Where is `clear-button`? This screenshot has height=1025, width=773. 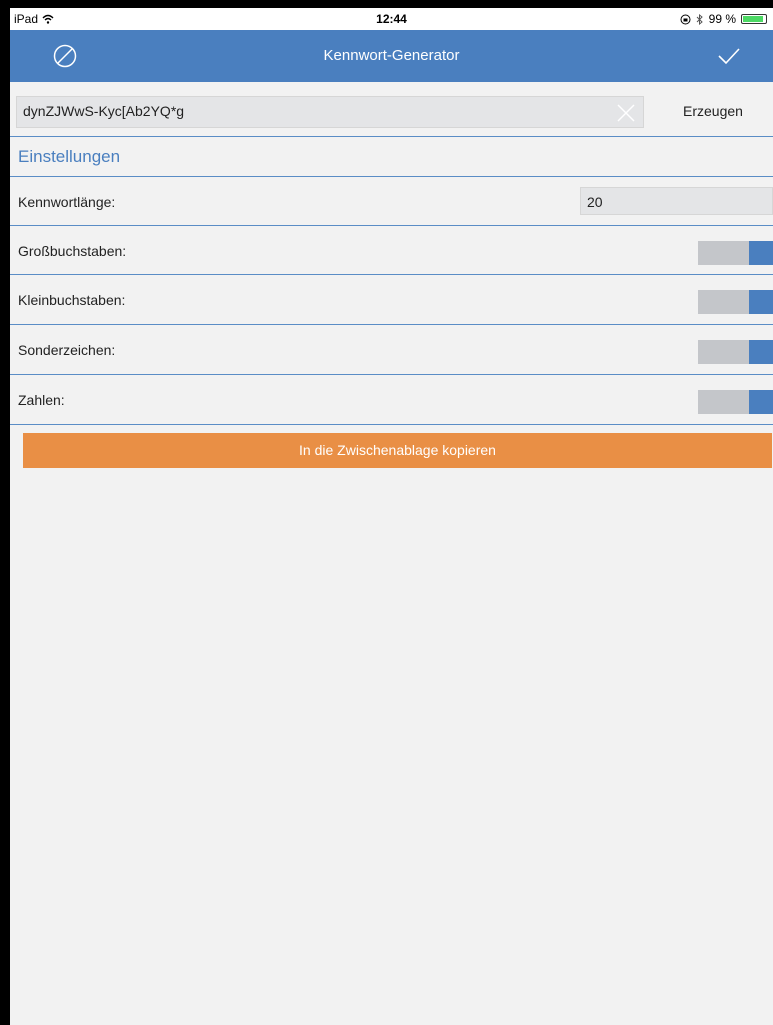 clear-button is located at coordinates (626, 113).